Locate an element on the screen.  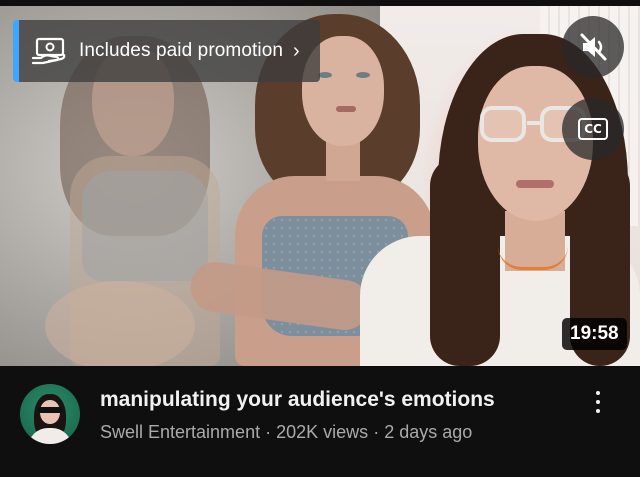
pregnant-woman-belly is located at coordinates (120, 323).